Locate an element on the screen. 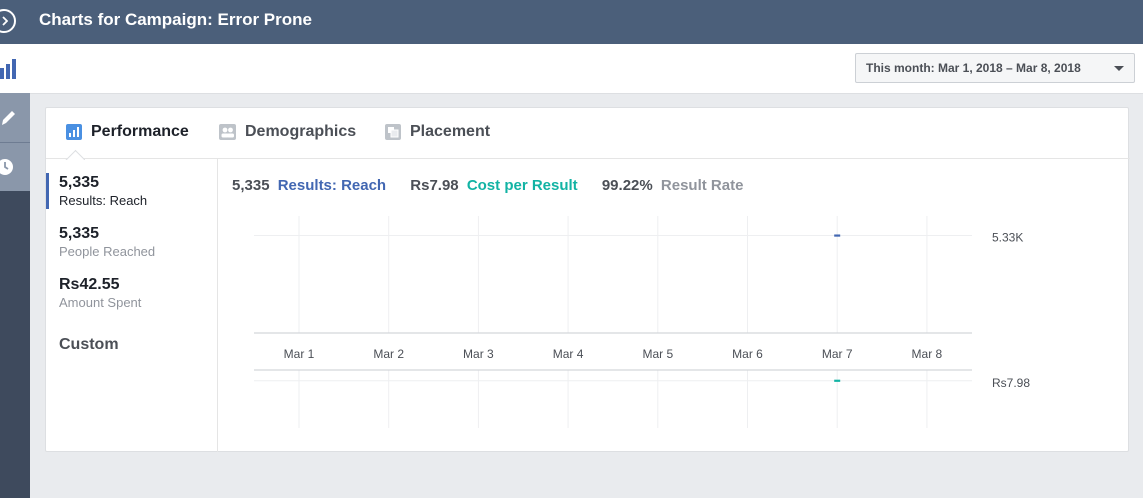 This screenshot has height=498, width=1143. y-tick-label: 5.33K is located at coordinates (1007, 238).